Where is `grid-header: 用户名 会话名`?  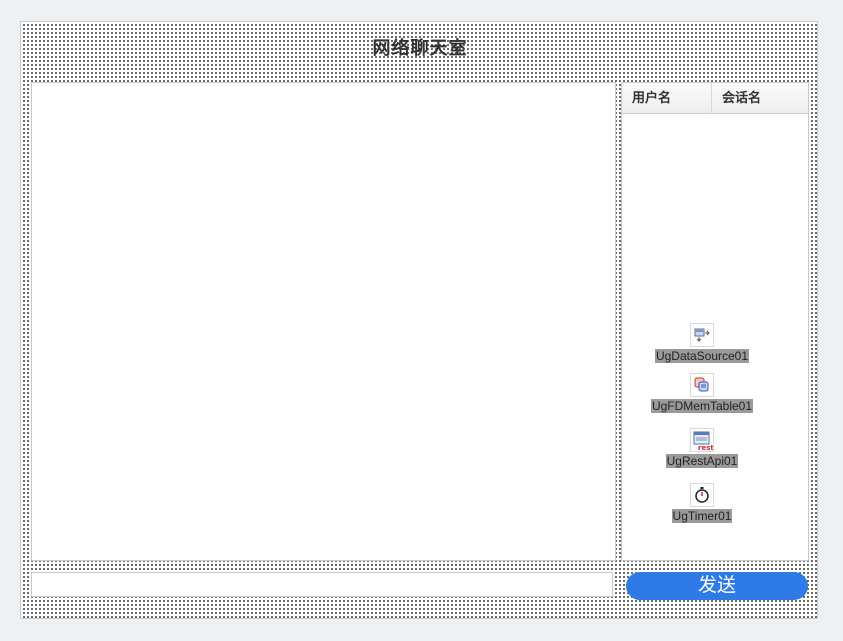 grid-header: 用户名 会话名 is located at coordinates (715, 98).